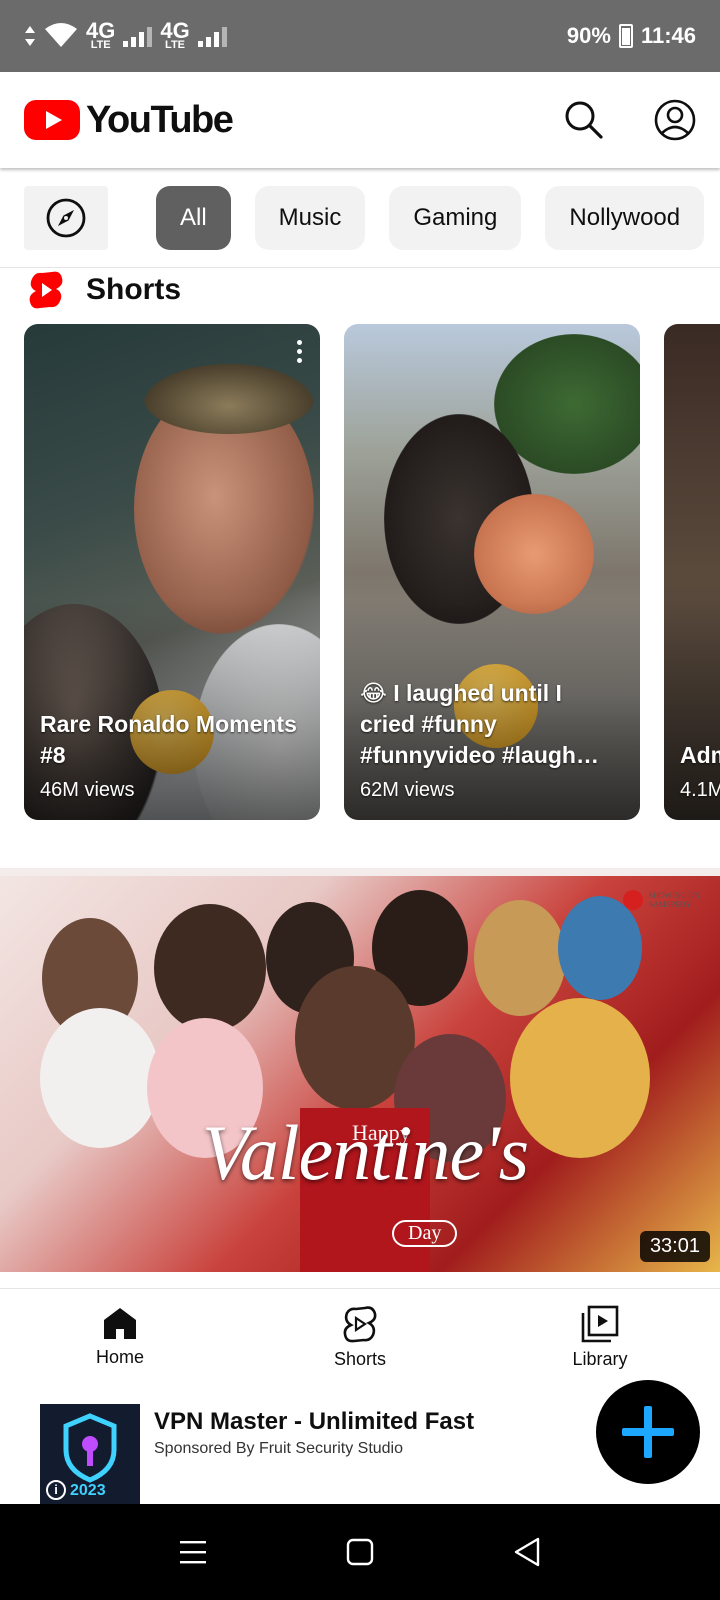  I want to click on library-icon, so click(600, 1324).